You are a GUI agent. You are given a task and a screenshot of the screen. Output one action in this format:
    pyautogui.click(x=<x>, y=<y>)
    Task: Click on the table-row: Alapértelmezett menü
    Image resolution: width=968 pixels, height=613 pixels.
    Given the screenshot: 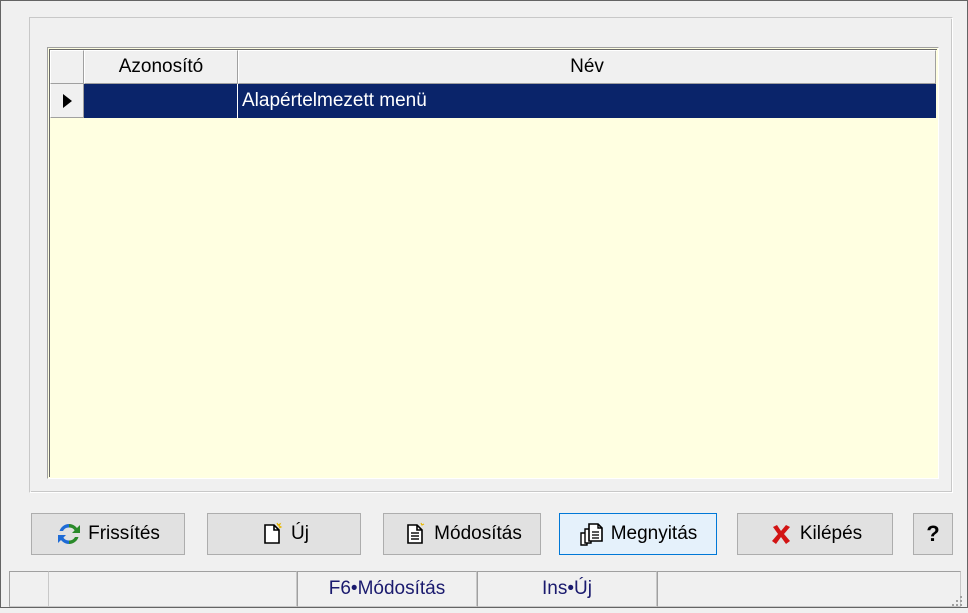 What is the action you would take?
    pyautogui.click(x=493, y=101)
    